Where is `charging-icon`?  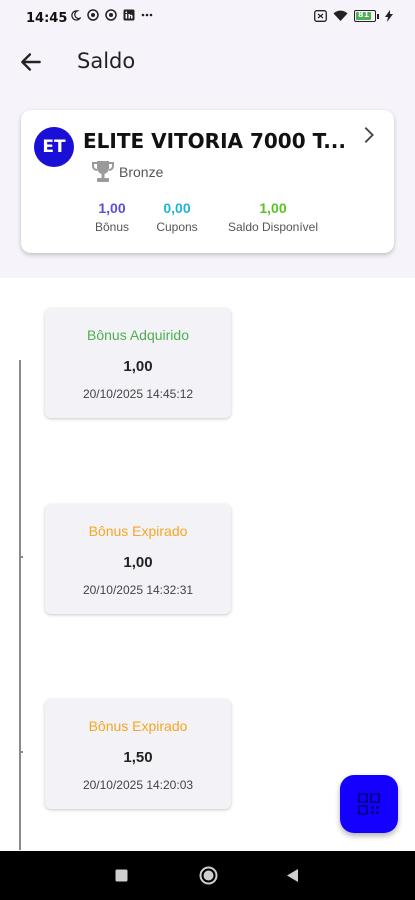
charging-icon is located at coordinates (389, 16).